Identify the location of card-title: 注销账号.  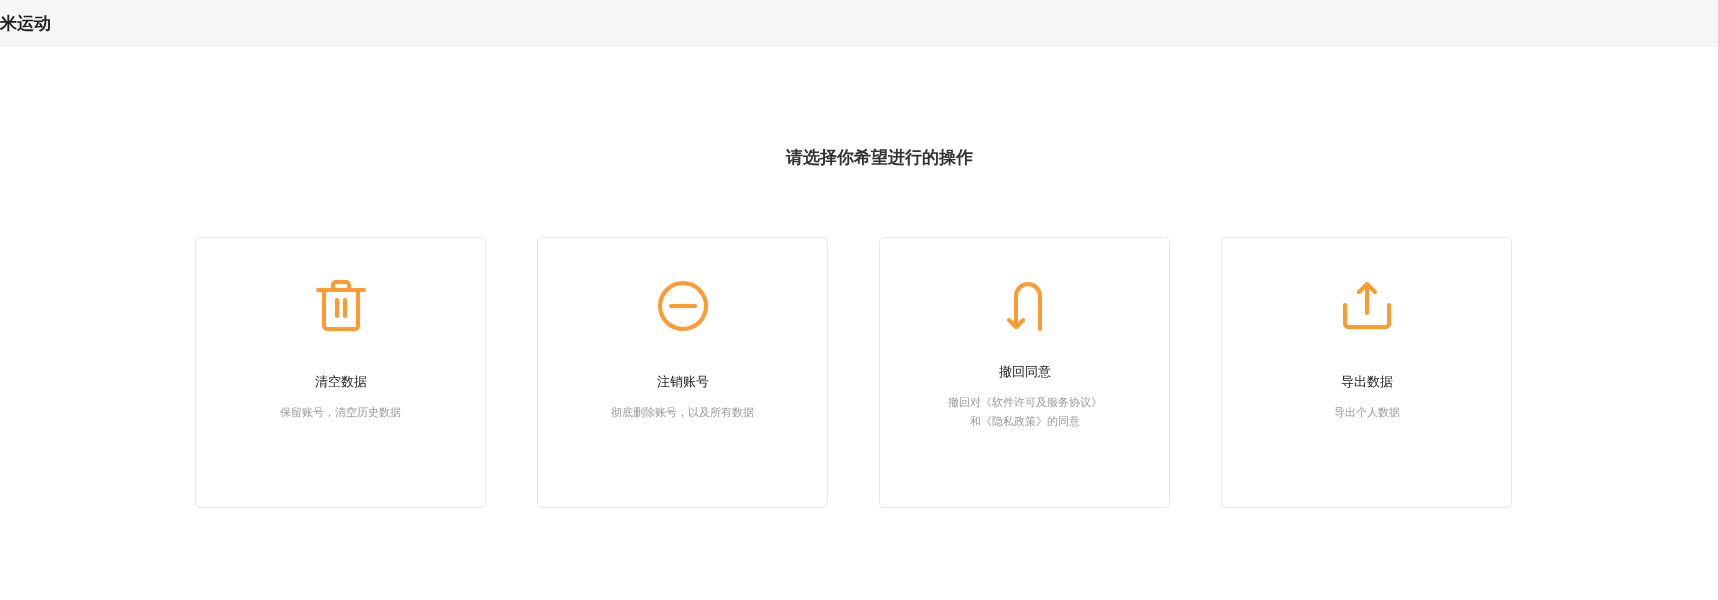
(682, 382).